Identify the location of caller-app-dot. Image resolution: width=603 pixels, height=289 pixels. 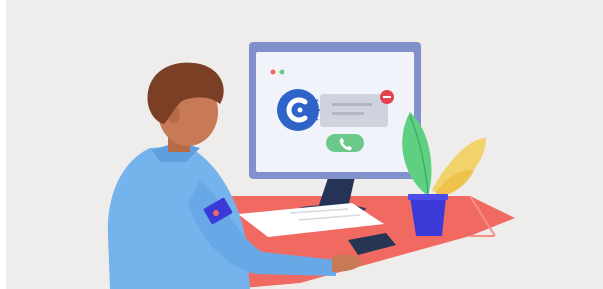
(300, 110).